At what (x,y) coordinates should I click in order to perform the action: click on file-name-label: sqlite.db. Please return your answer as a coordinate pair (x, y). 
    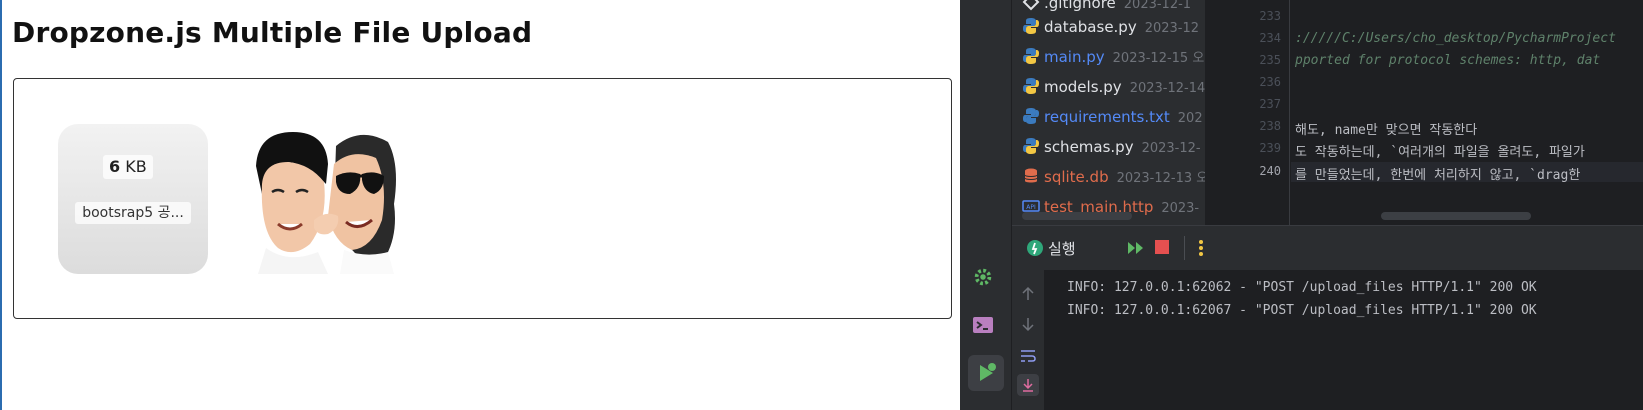
    Looking at the image, I should click on (1076, 177).